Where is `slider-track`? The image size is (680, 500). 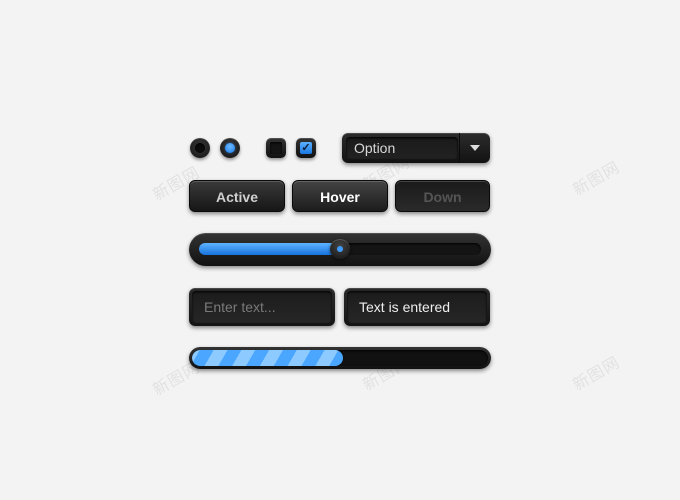
slider-track is located at coordinates (340, 249).